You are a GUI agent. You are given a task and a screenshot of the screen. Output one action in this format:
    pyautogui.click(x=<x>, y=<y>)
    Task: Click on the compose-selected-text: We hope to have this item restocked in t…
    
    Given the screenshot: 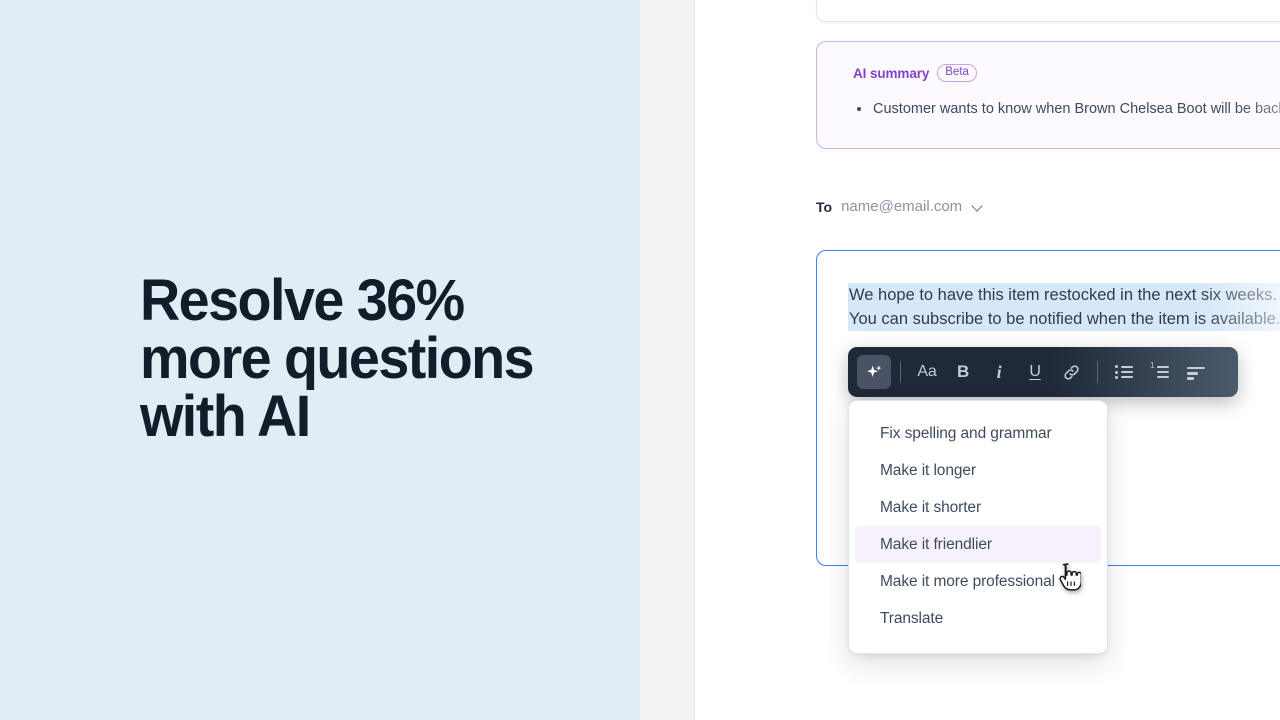 What is the action you would take?
    pyautogui.click(x=1064, y=307)
    